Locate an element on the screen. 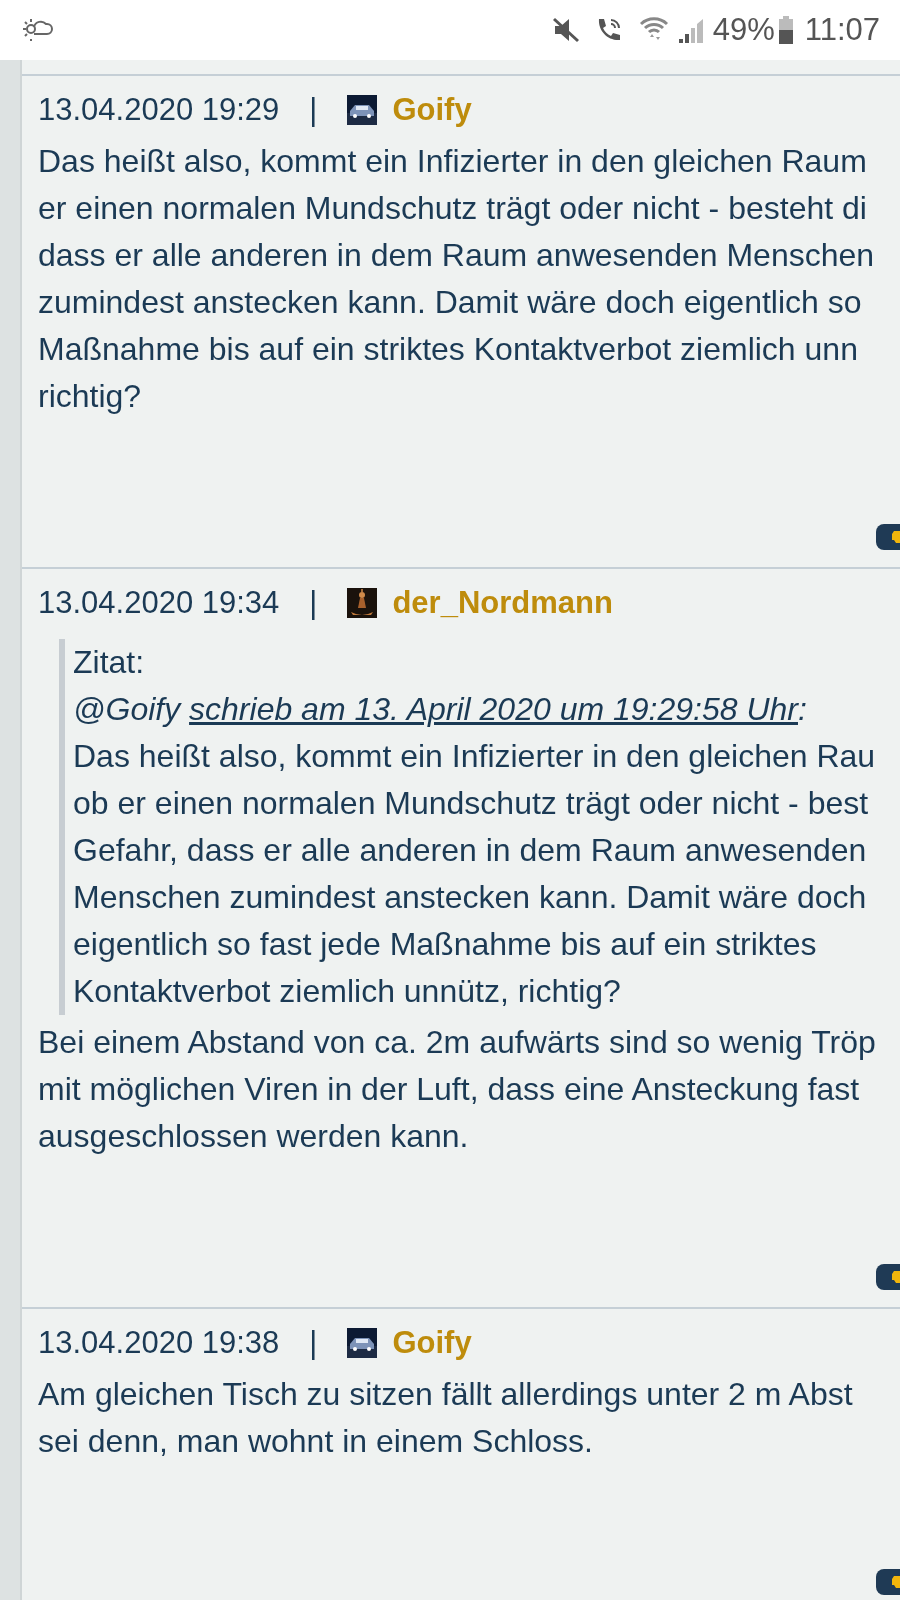  clock-time: 11:07 is located at coordinates (842, 29).